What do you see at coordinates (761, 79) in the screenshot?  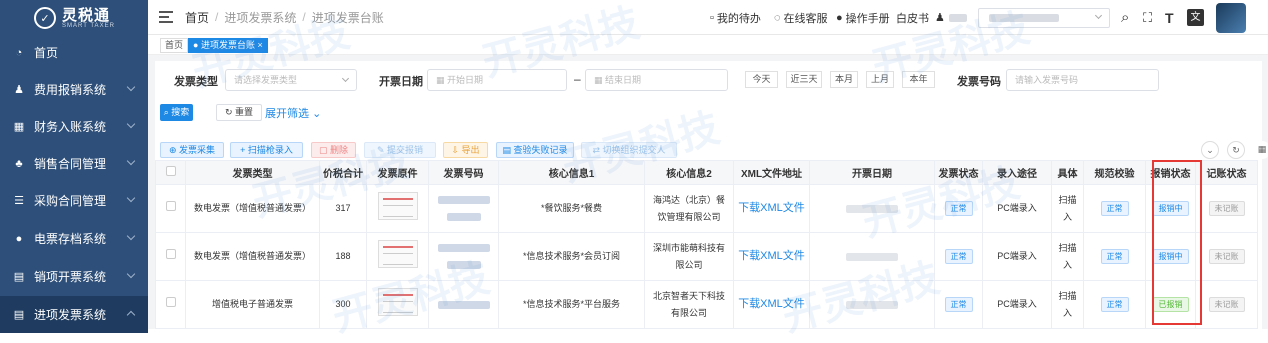 I see `quick-date-today: 今天` at bounding box center [761, 79].